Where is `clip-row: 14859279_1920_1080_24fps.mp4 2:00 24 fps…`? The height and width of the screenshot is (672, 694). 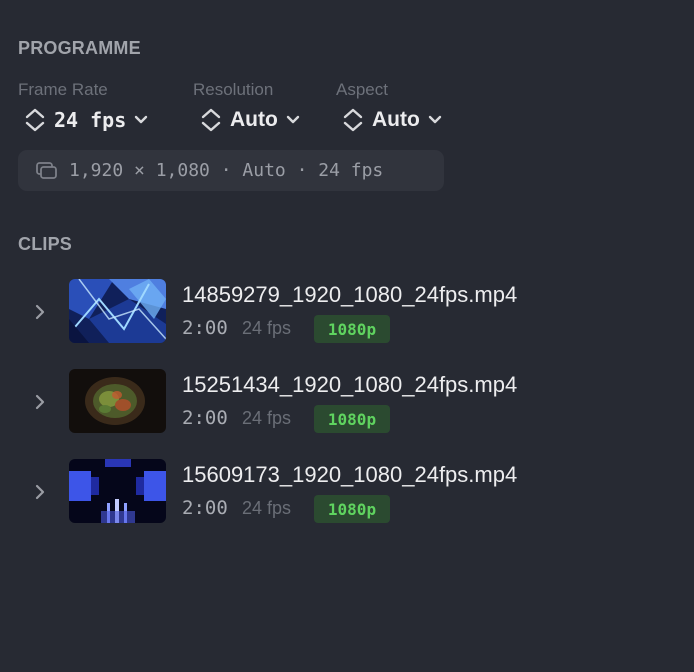
clip-row: 14859279_1920_1080_24fps.mp4 2:00 24 fps… is located at coordinates (347, 312).